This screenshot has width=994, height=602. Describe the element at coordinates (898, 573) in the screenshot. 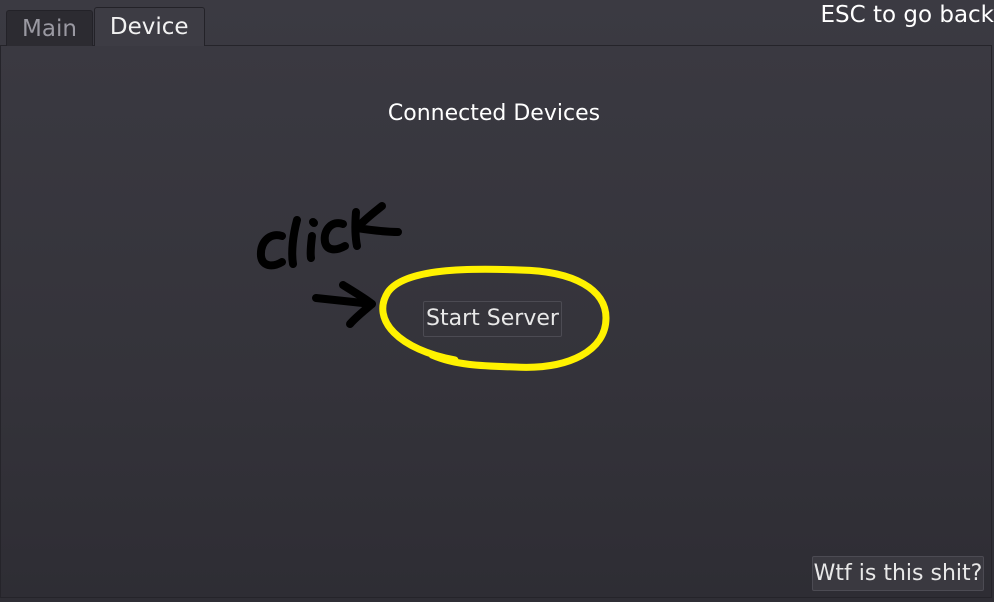

I see `help-button: Wtf is this shit?` at that location.